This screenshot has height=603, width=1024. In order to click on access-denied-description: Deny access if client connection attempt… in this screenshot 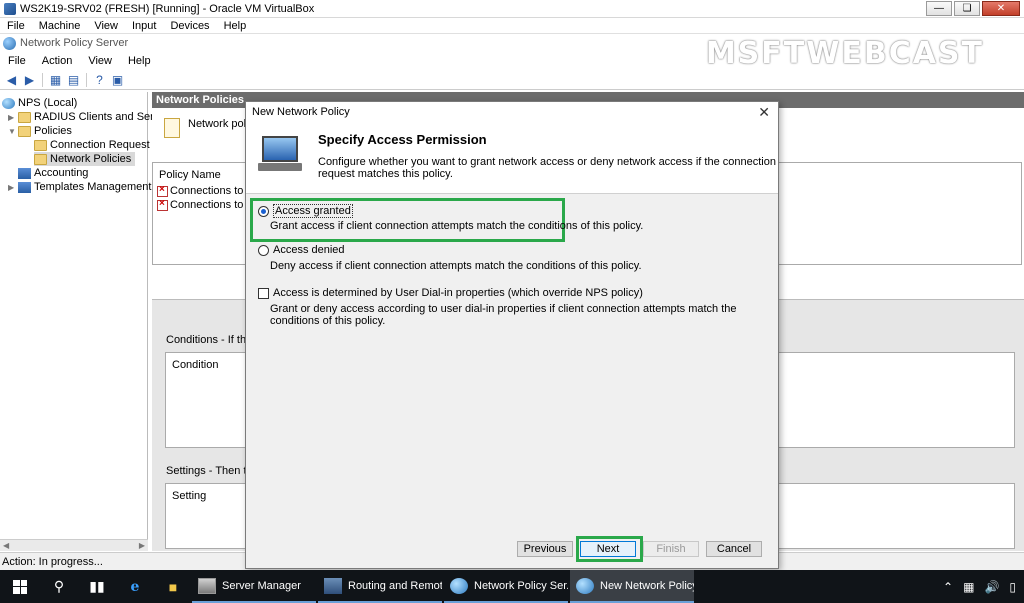, I will do `click(456, 266)`.